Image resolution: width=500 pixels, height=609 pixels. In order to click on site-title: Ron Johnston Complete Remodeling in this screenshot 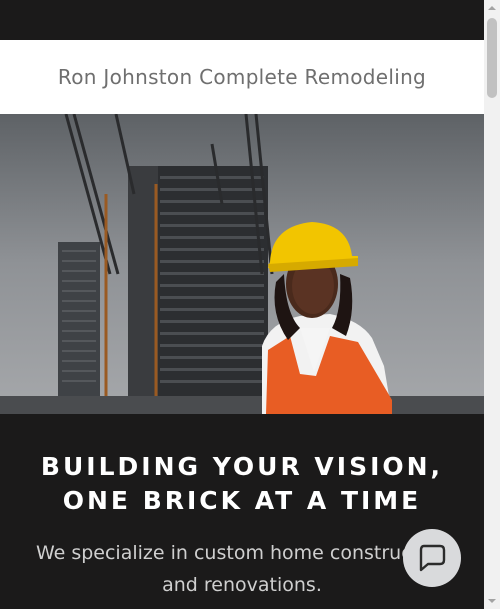, I will do `click(242, 77)`.